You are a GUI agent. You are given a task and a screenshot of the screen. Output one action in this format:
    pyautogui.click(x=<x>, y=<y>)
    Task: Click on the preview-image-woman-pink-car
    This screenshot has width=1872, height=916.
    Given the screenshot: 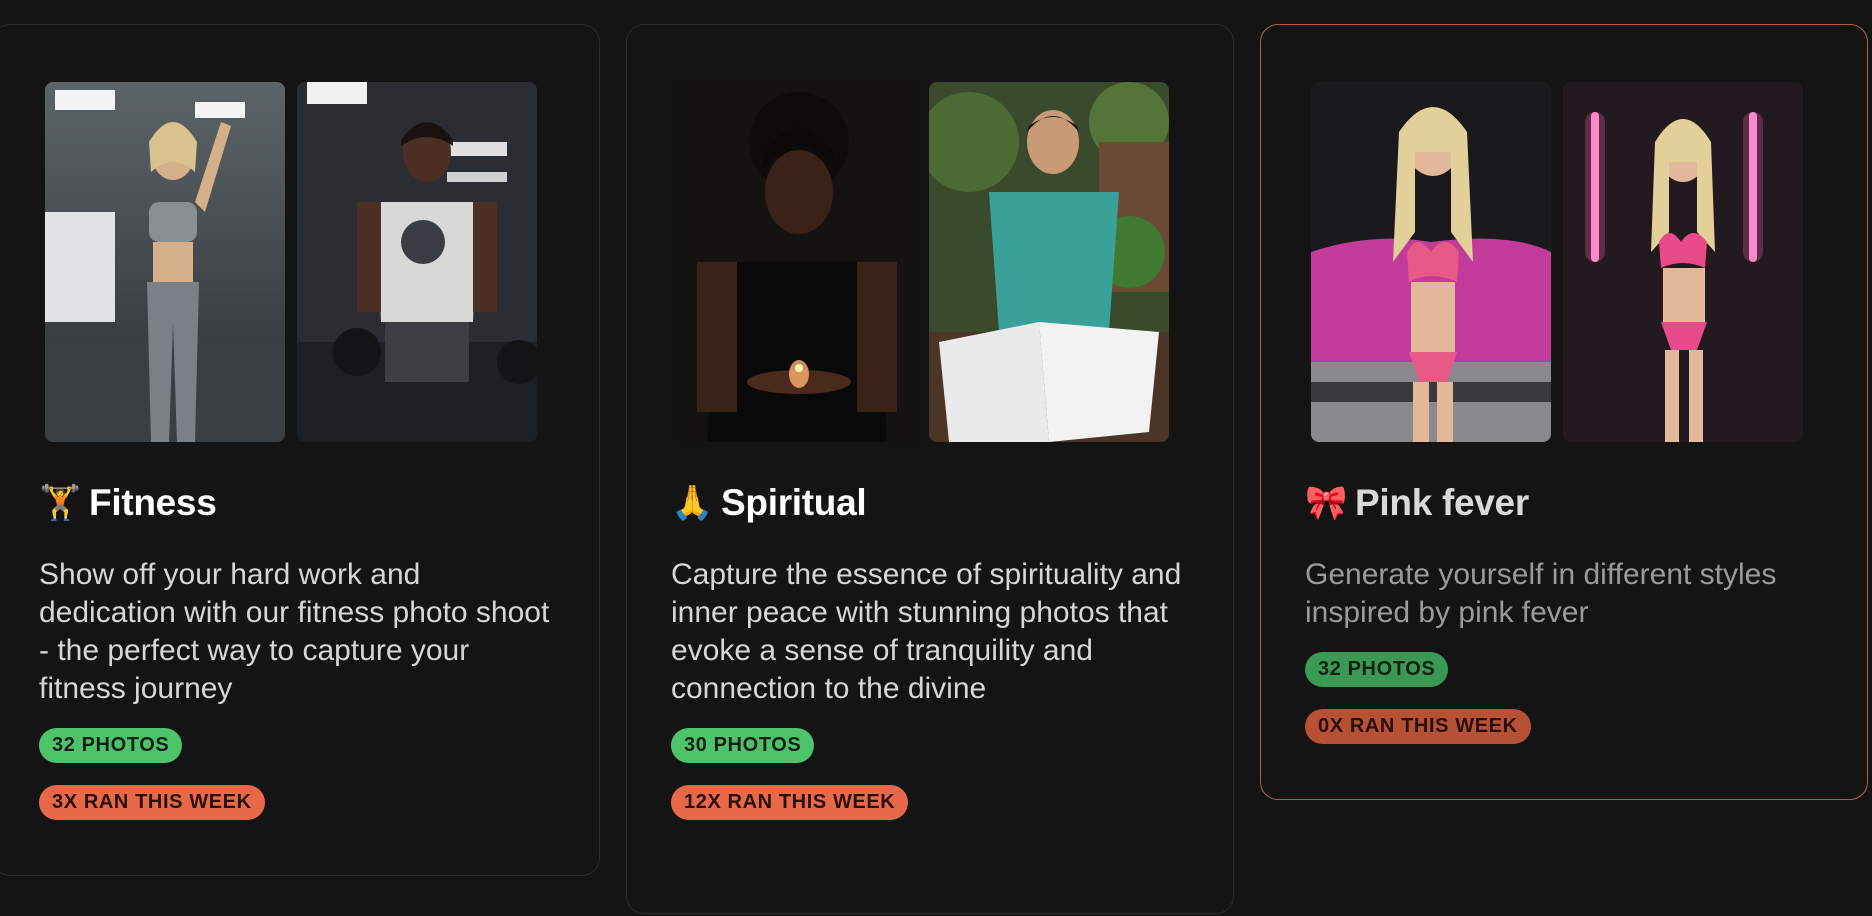 What is the action you would take?
    pyautogui.click(x=1431, y=262)
    